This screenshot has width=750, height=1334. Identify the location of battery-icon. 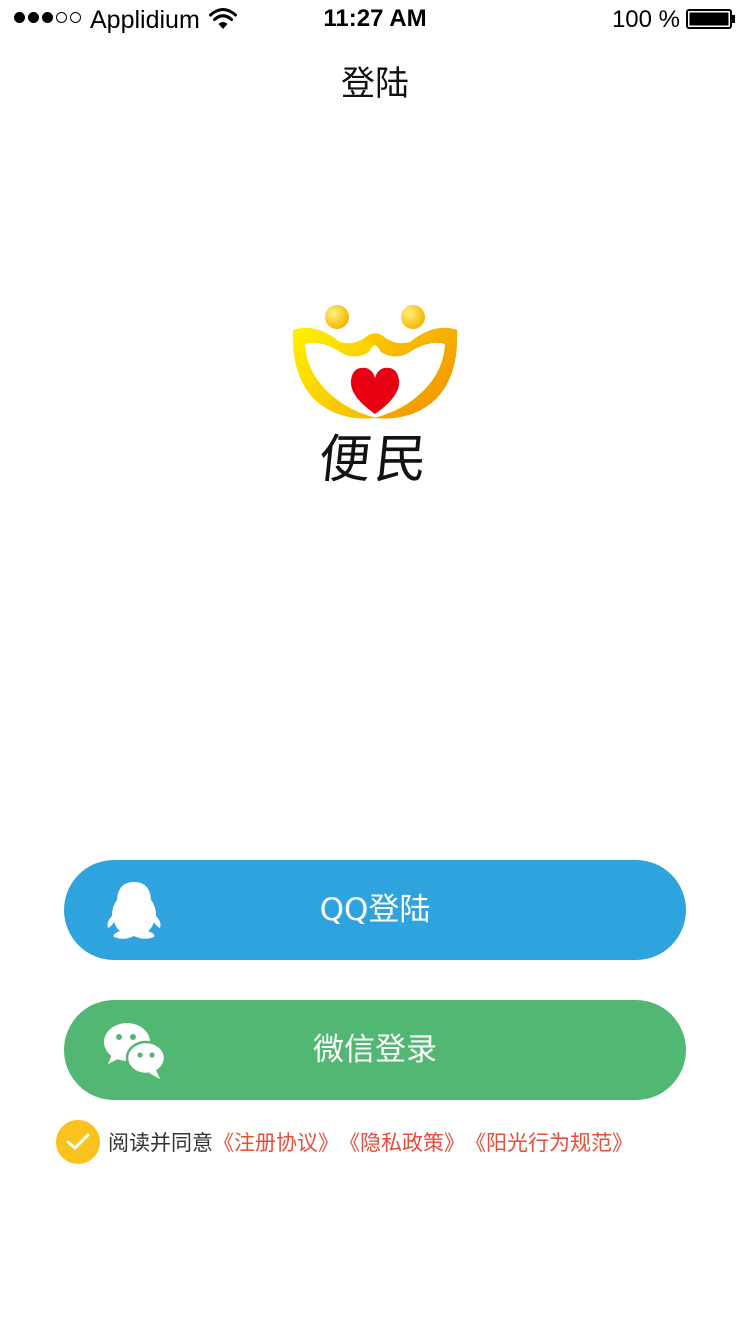
(710, 19).